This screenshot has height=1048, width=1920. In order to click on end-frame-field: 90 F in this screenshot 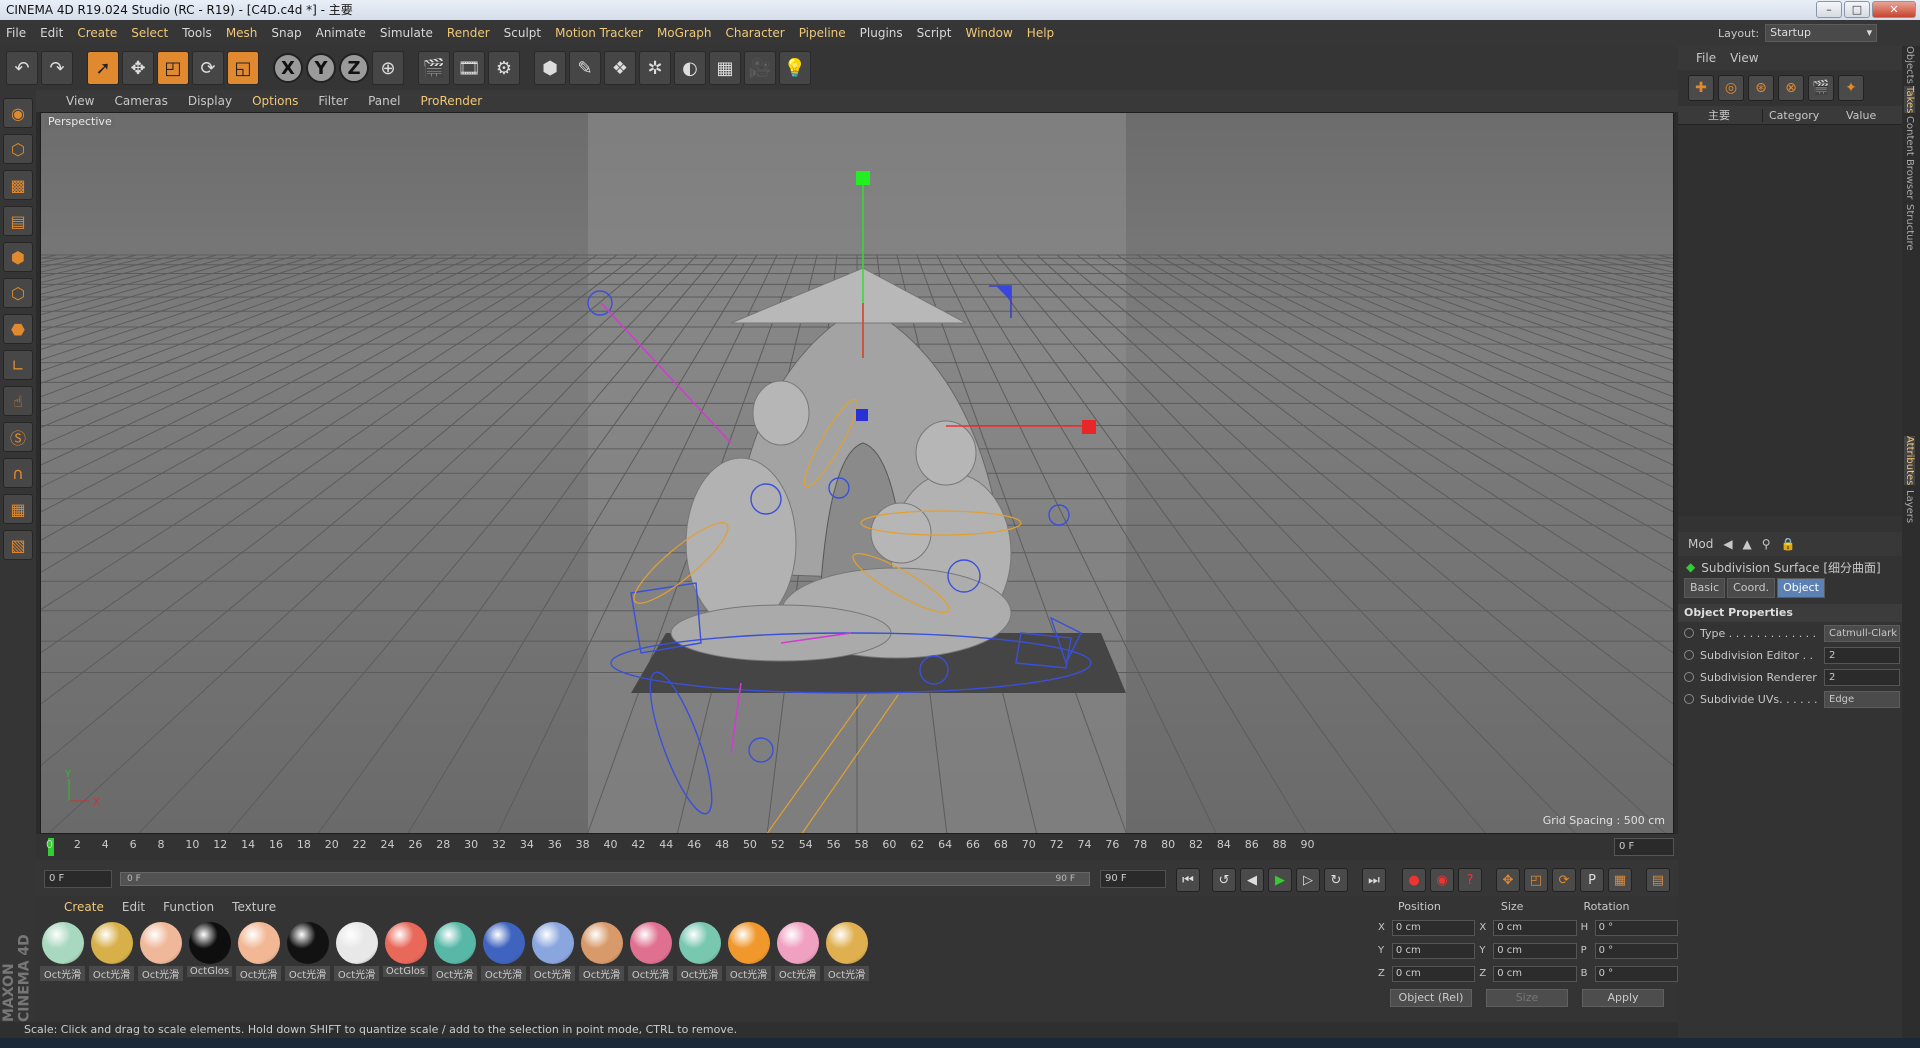, I will do `click(1133, 879)`.